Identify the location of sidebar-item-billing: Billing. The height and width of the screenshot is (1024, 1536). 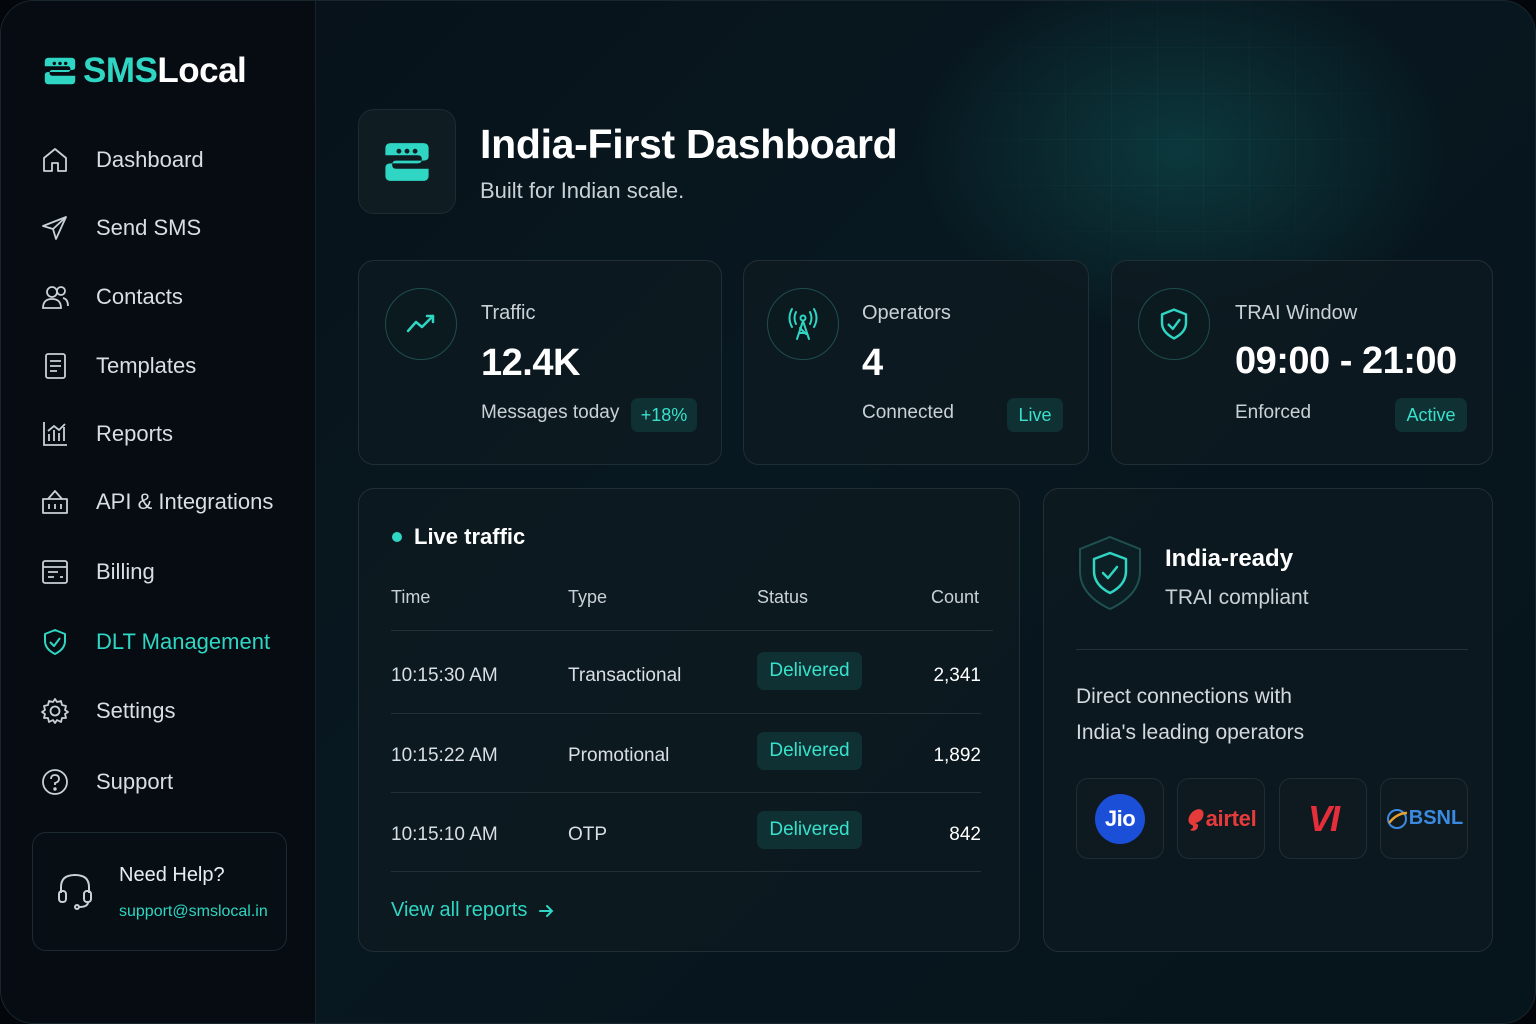
(158, 572).